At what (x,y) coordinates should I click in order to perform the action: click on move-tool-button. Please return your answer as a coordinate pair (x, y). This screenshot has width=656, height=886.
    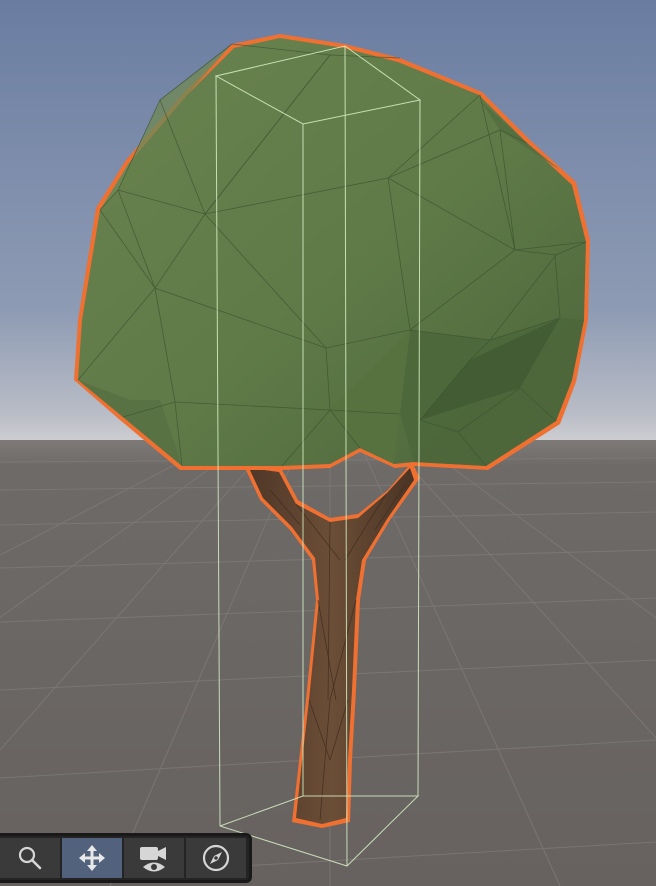
    Looking at the image, I should click on (92, 858).